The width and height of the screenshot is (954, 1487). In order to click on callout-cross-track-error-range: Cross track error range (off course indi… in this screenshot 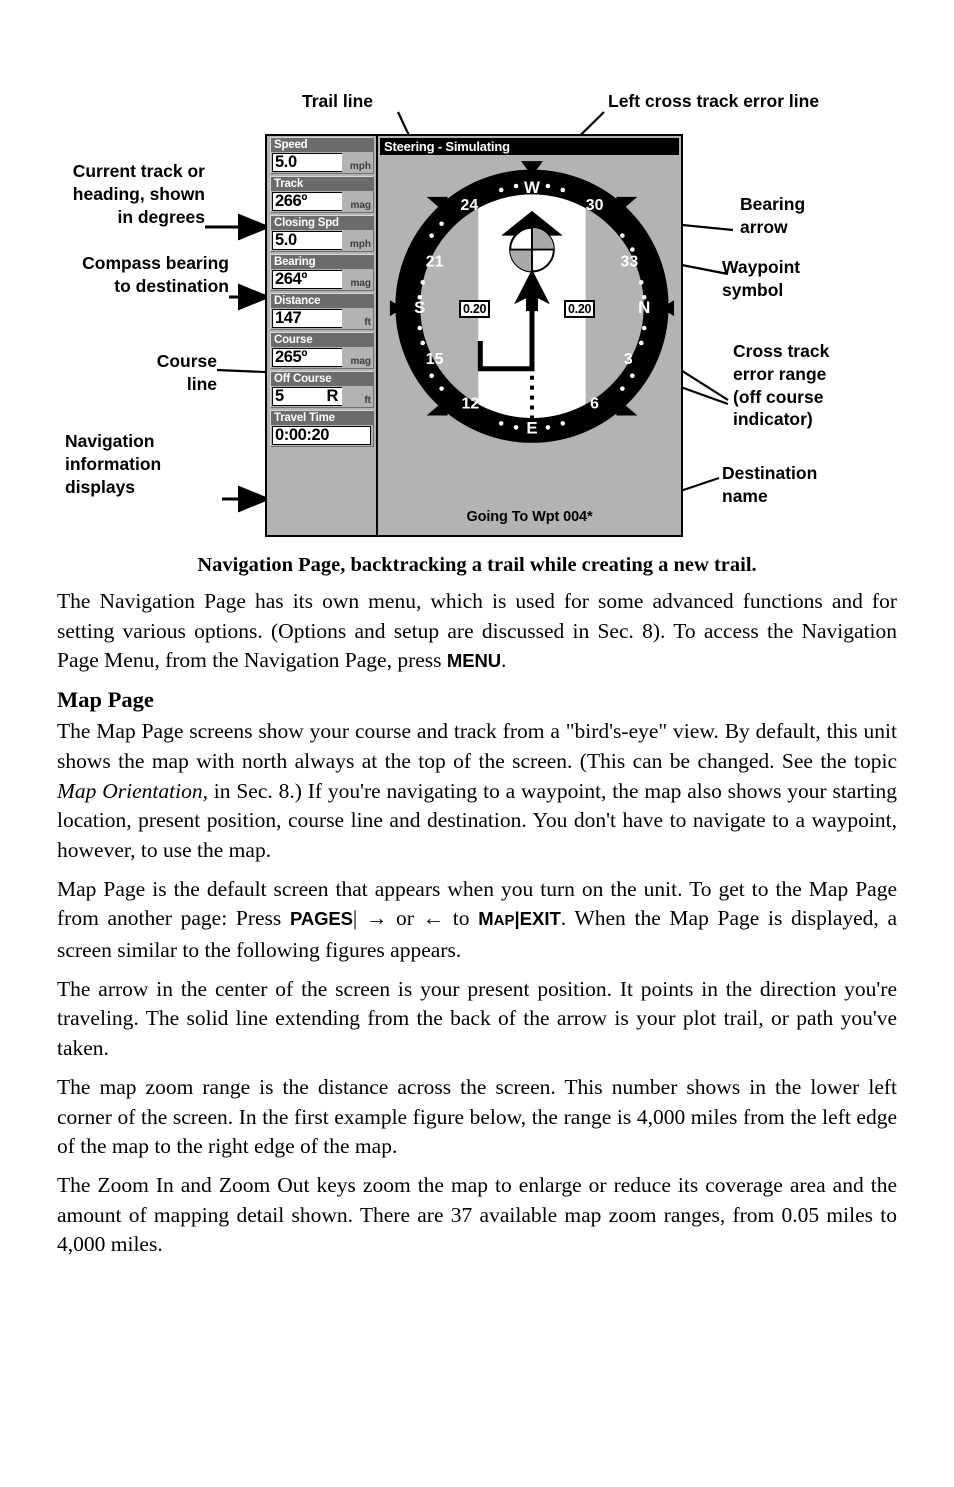, I will do `click(781, 385)`.